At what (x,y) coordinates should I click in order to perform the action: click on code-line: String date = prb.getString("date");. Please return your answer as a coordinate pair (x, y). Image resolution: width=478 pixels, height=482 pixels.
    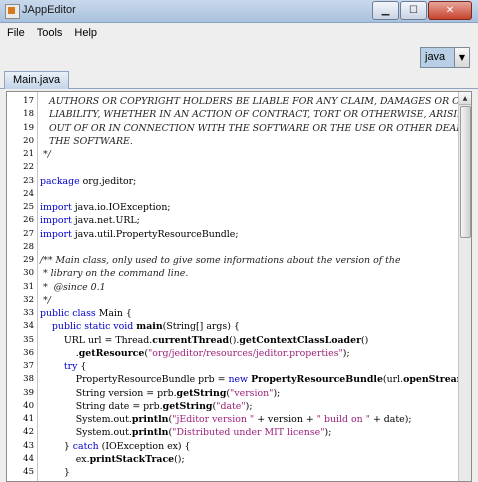
    Looking at the image, I should click on (146, 406).